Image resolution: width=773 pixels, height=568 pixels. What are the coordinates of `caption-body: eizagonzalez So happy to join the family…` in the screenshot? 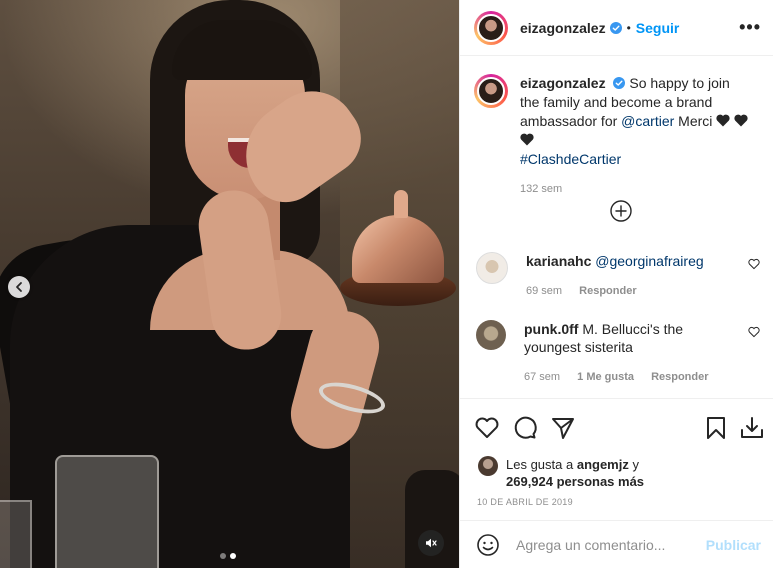 It's located at (635, 136).